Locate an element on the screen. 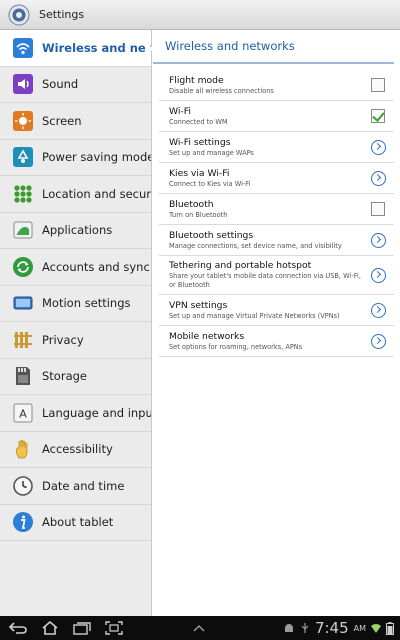 Image resolution: width=400 pixels, height=640 pixels. sidebar-item-accounts-and-sync: Accounts and sync is located at coordinates (75, 267).